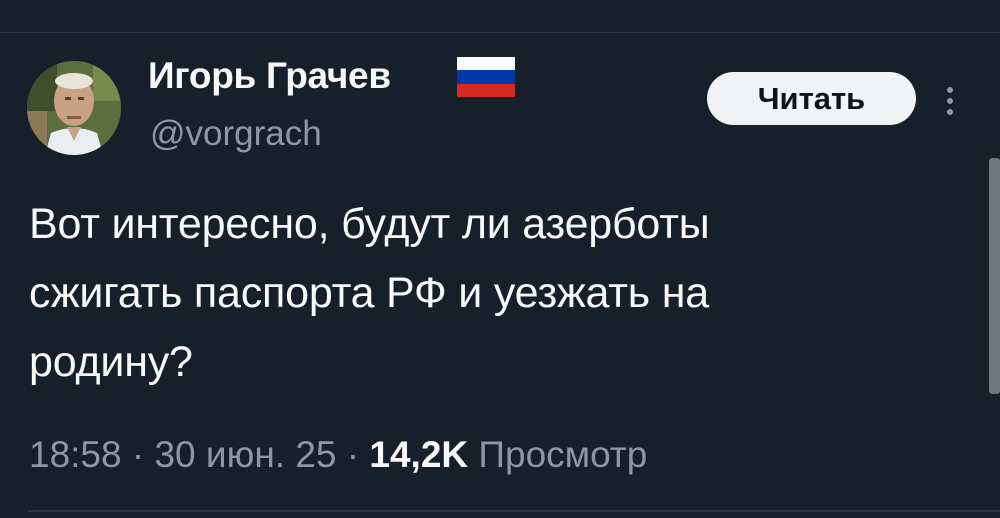  Describe the element at coordinates (500, 32) in the screenshot. I see `top-divider` at that location.